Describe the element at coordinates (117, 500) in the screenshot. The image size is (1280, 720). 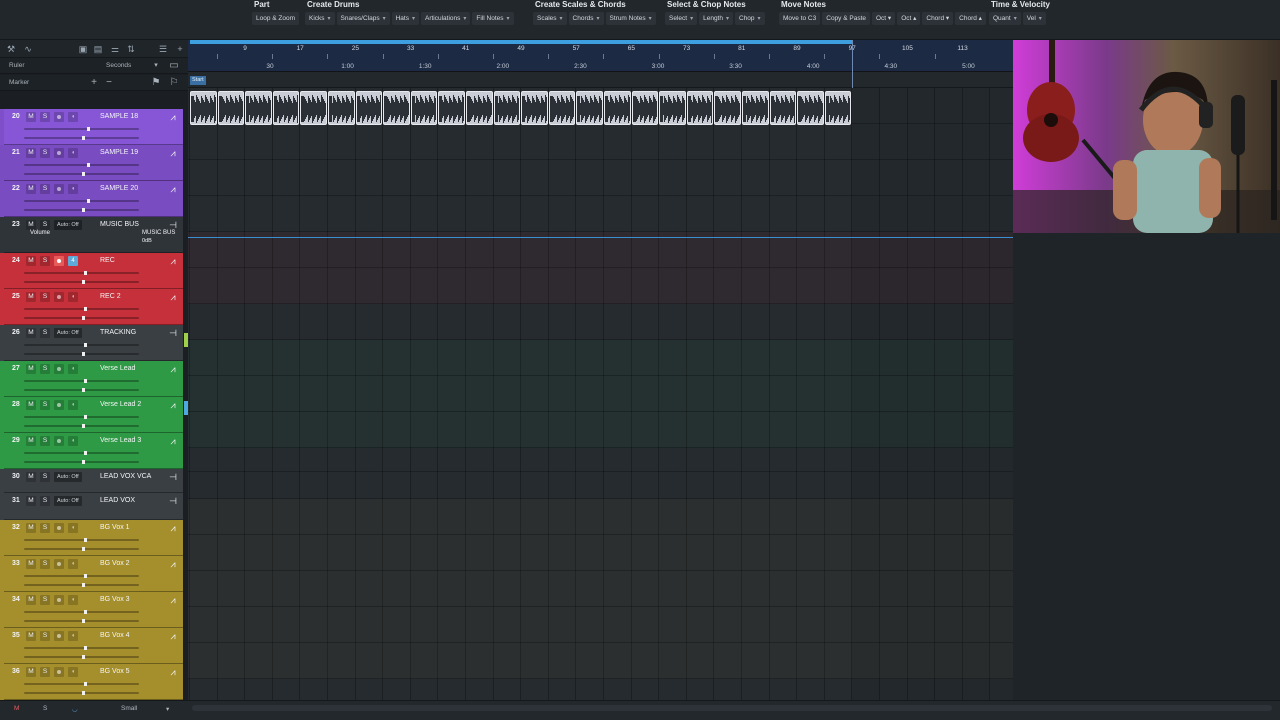
I see `track-name: LEAD VOX` at that location.